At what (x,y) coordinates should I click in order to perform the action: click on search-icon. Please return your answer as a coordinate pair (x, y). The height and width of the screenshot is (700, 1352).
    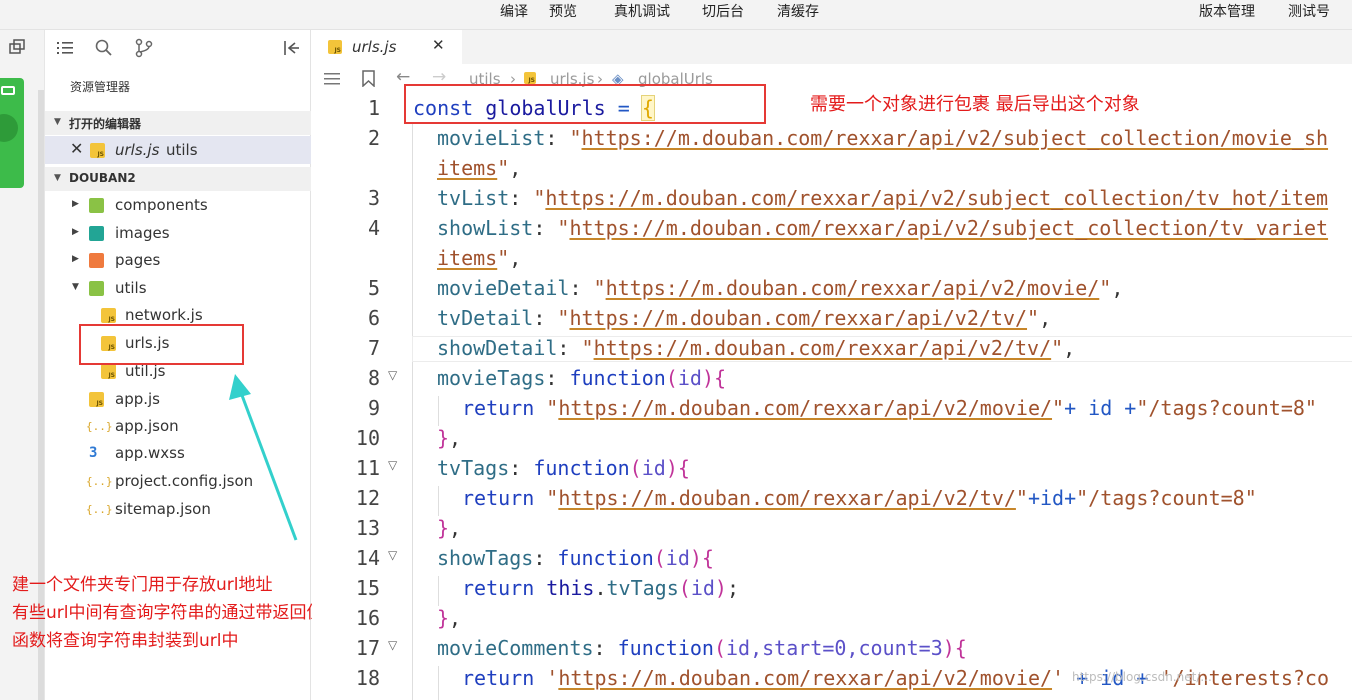
    Looking at the image, I should click on (104, 48).